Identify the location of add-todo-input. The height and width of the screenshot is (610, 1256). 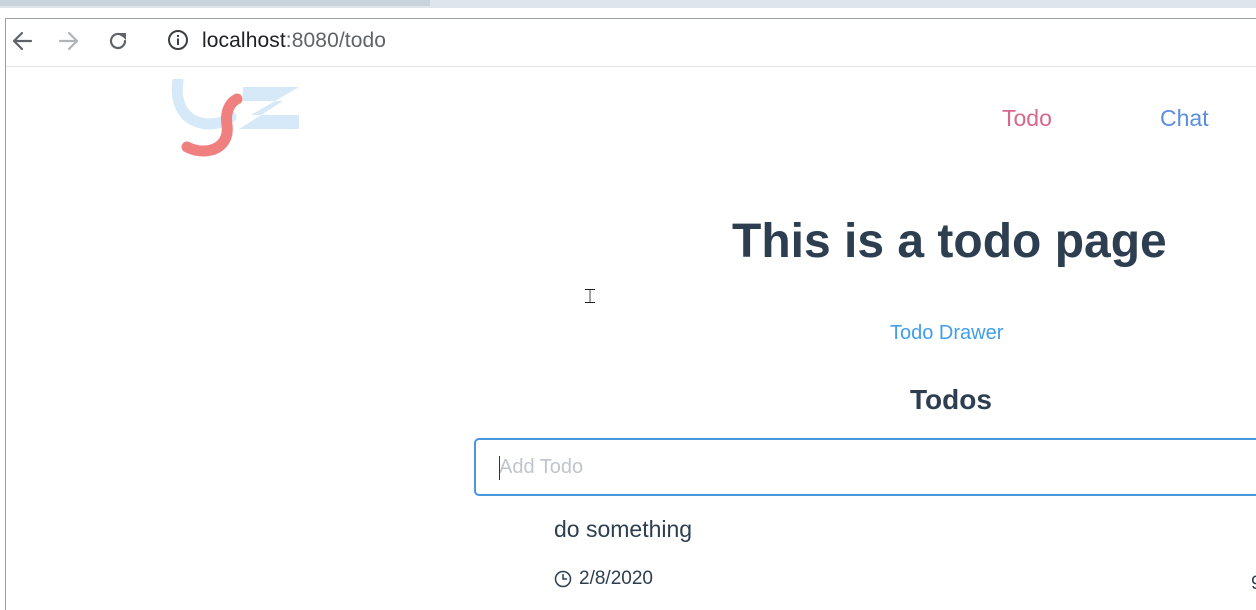
(865, 467).